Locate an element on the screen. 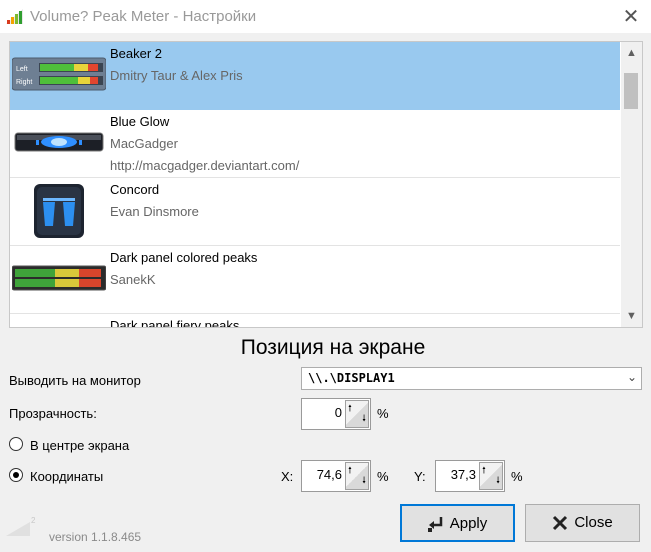  position-heading: Позиция на экране is located at coordinates (333, 347).